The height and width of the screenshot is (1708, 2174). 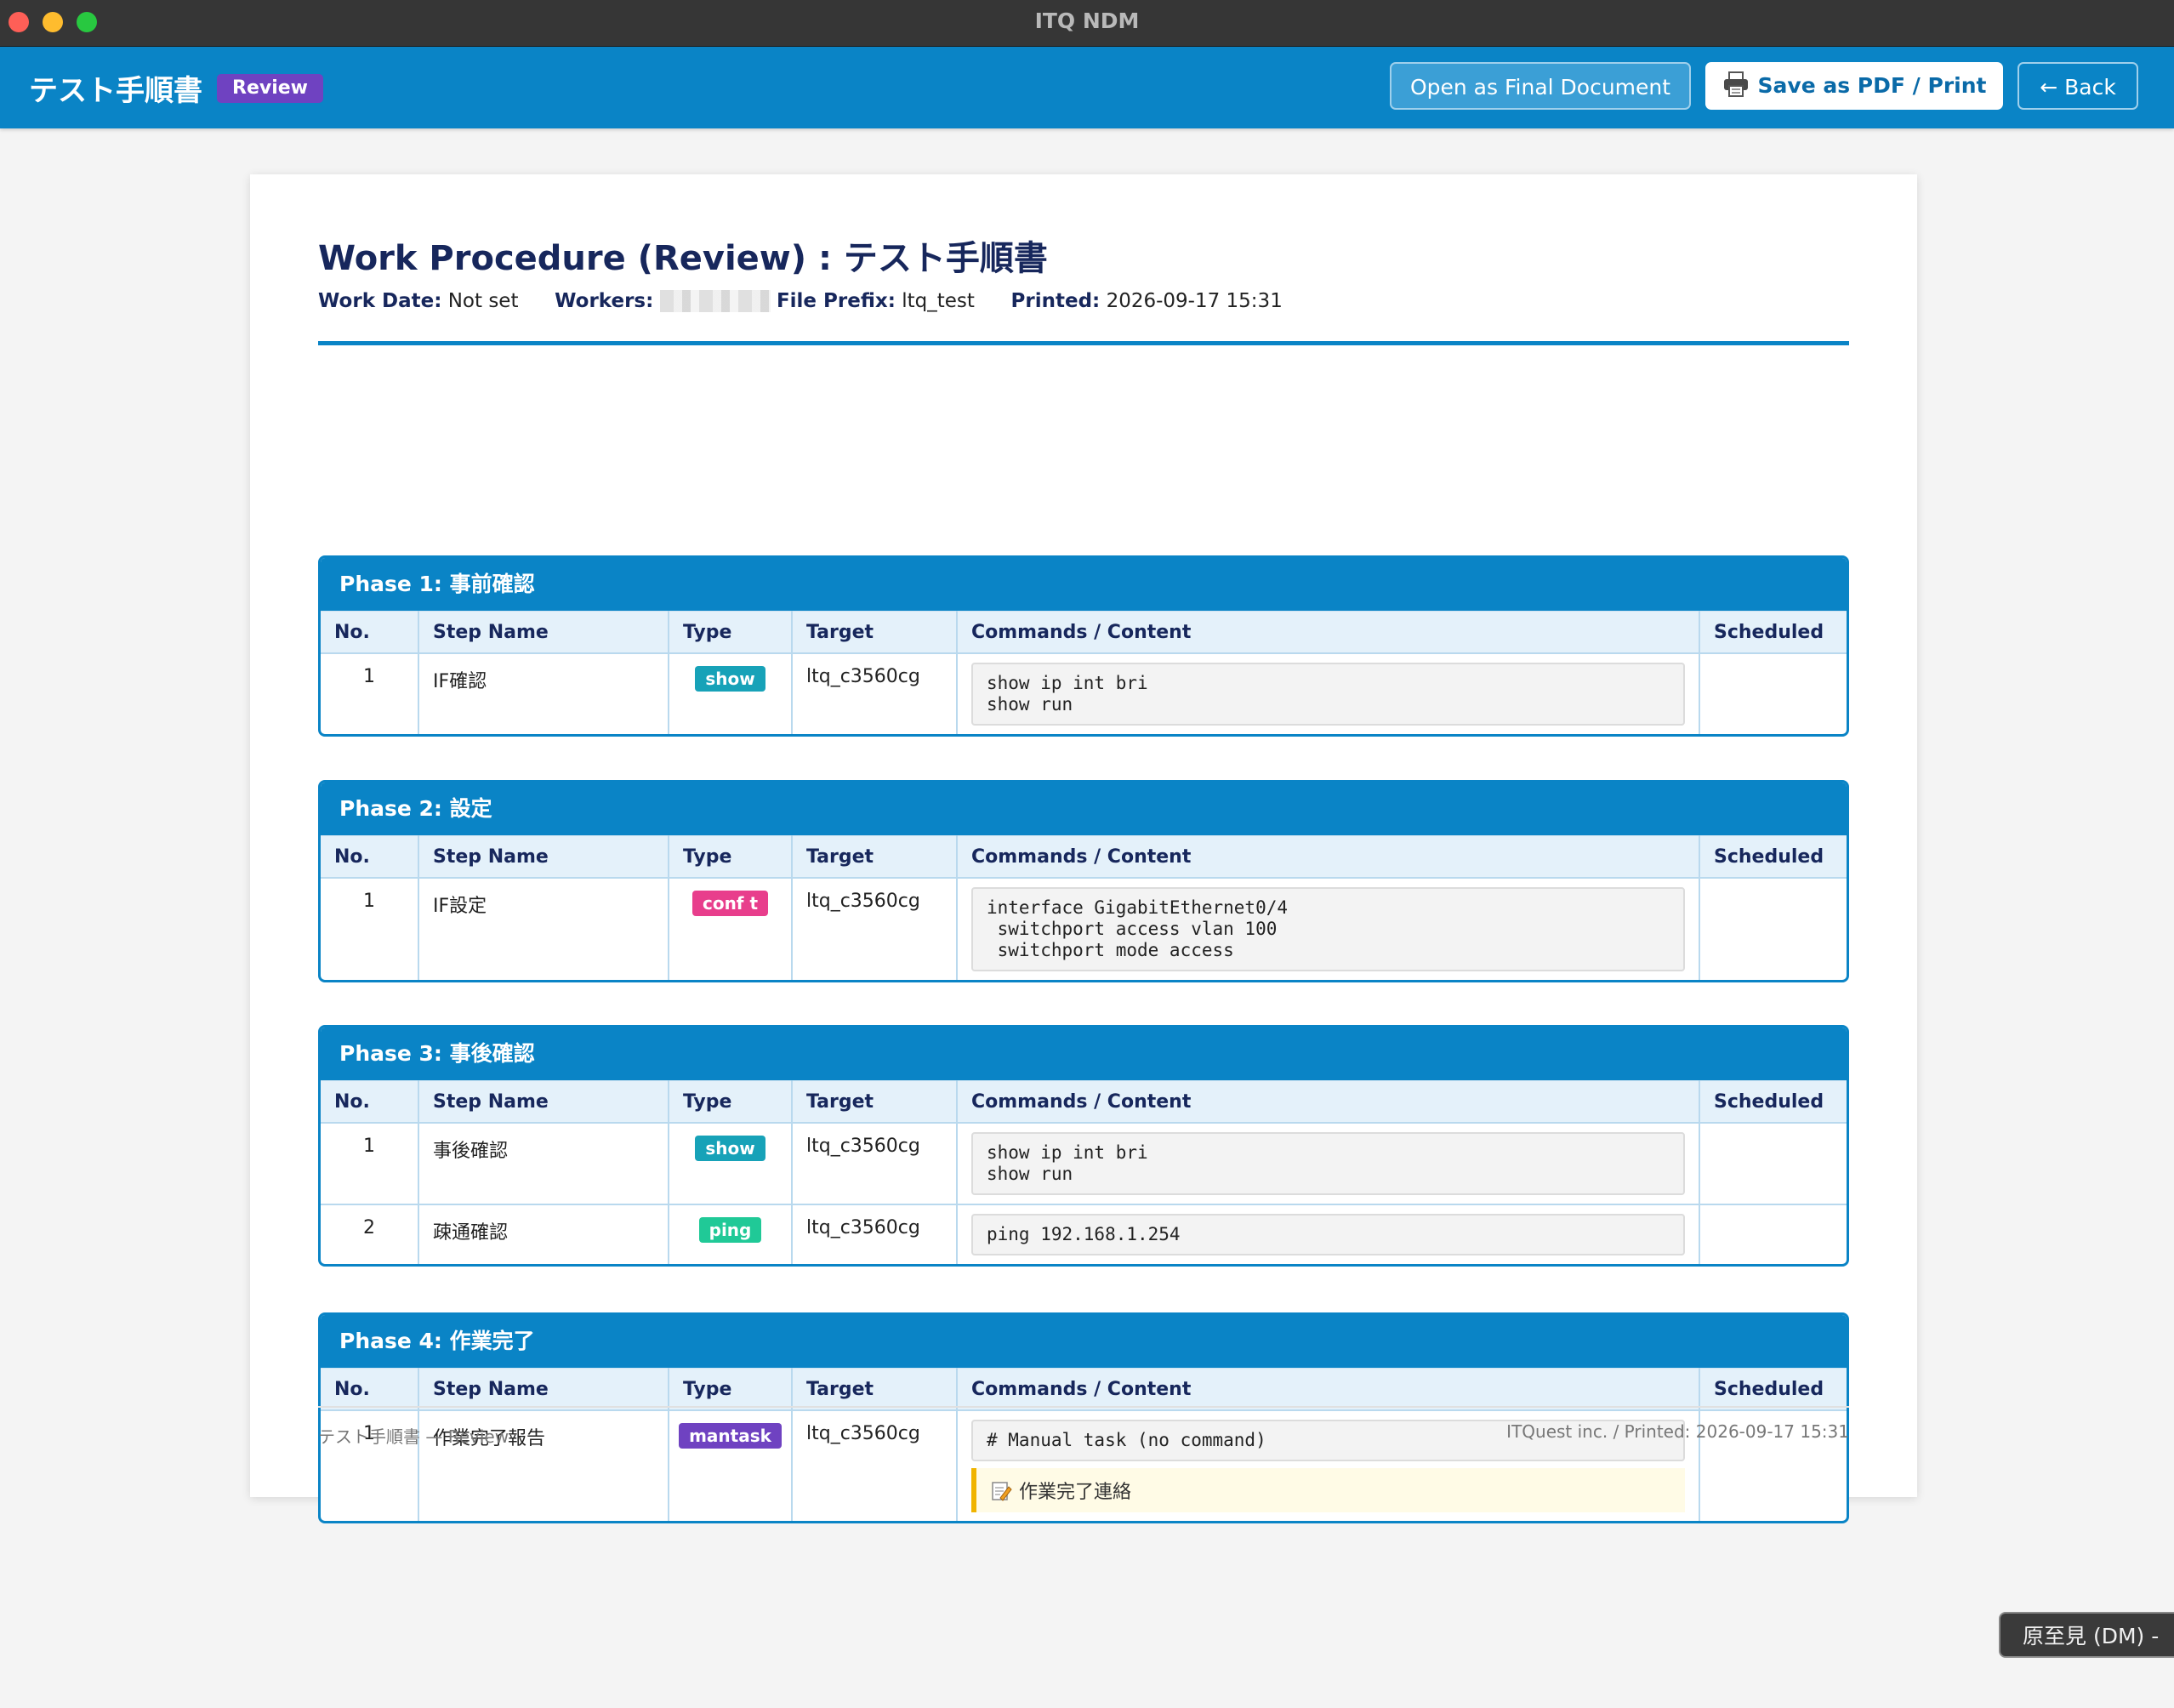 I want to click on table-row: 2 疎通確認 ping ltq_c3560cg ping 192.168.1.254, so click(x=1084, y=1234).